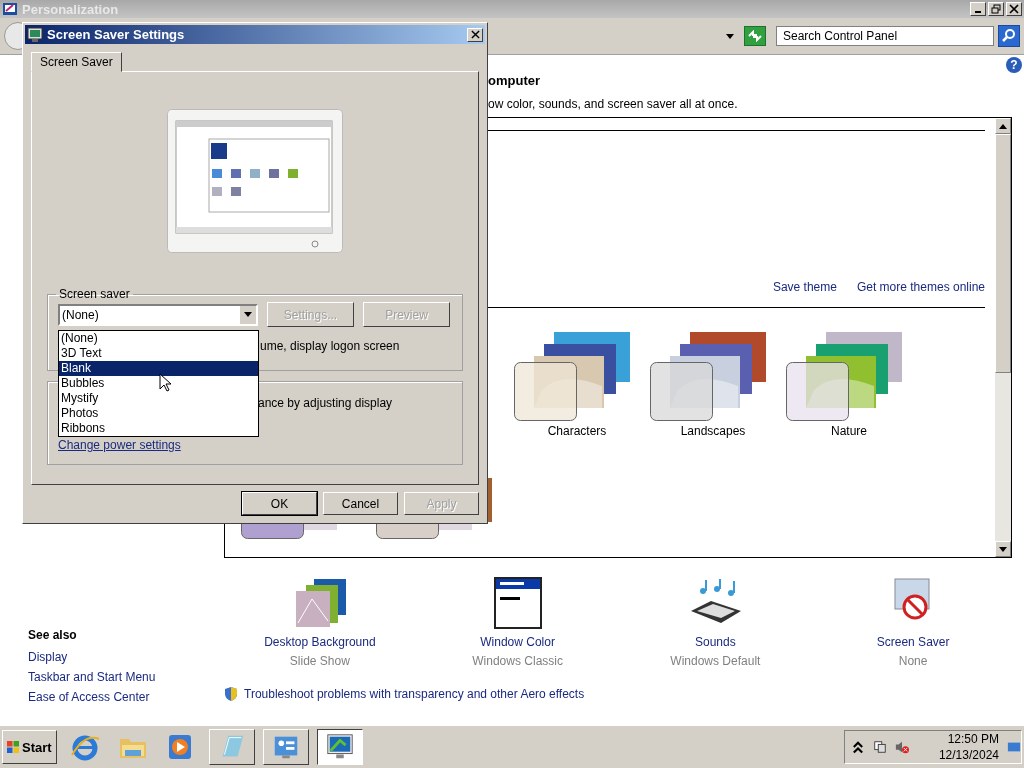 The width and height of the screenshot is (1024, 768). I want to click on dialog-title: Screen Saver Settings, so click(116, 34).